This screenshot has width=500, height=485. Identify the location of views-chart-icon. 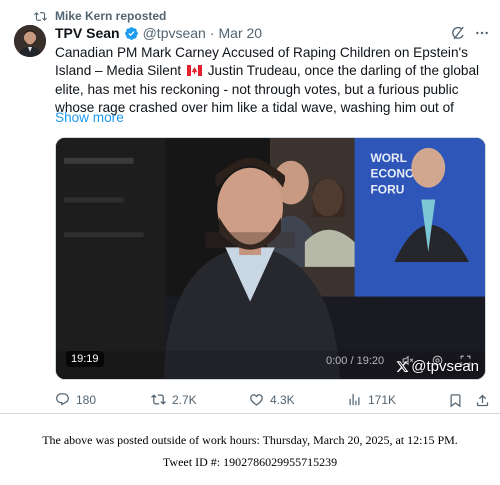
(354, 399).